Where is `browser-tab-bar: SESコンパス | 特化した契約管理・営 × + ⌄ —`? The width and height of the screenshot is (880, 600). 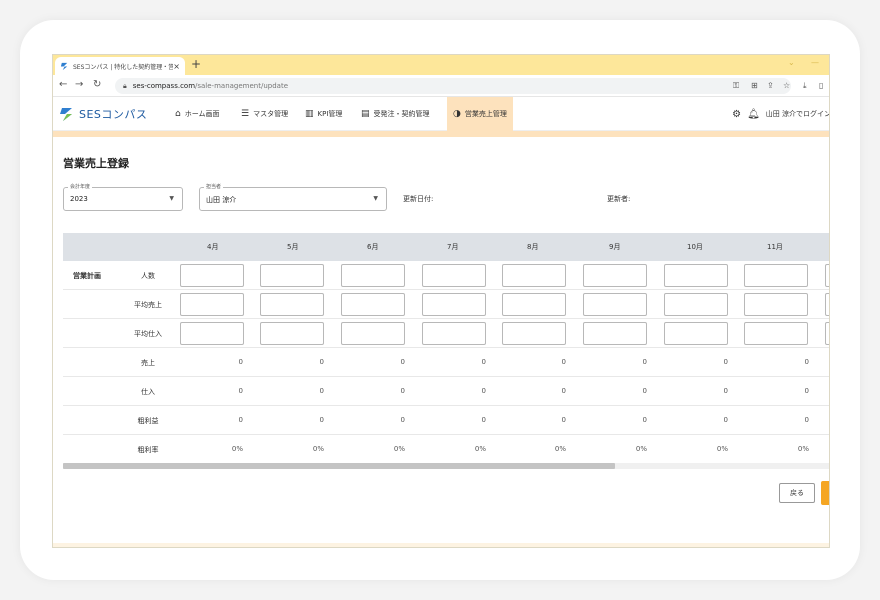 browser-tab-bar: SESコンパス | 特化した契約管理・営 × + ⌄ — is located at coordinates (441, 65).